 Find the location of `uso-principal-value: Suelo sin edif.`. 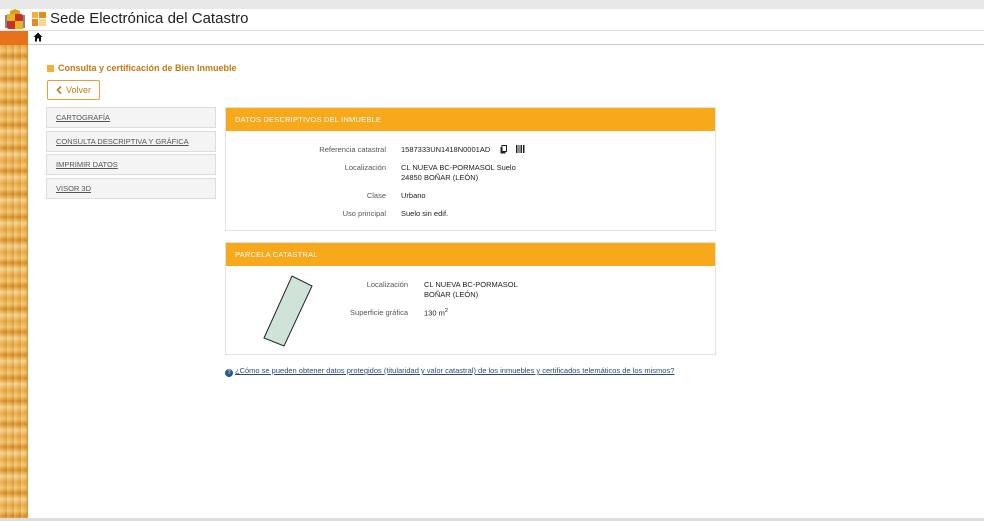

uso-principal-value: Suelo sin edif. is located at coordinates (425, 213).